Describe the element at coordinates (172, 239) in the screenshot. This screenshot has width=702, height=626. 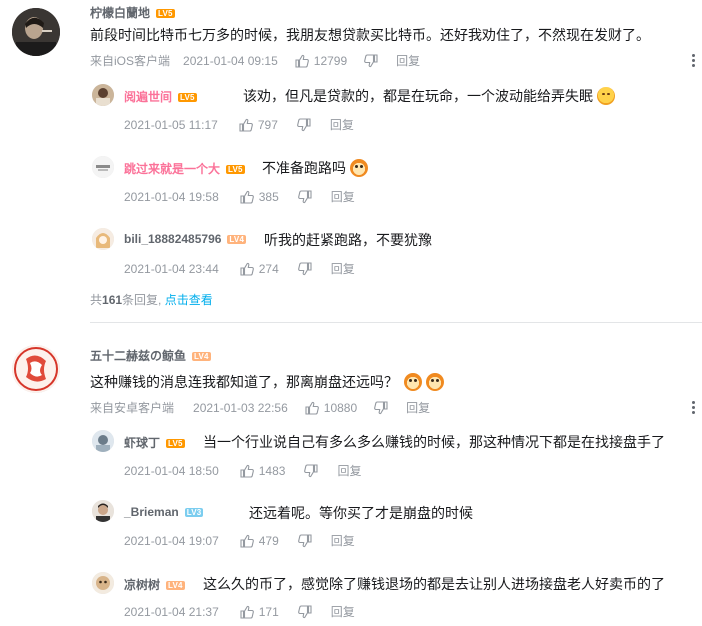
I see `username-text: bili_18882485796` at that location.